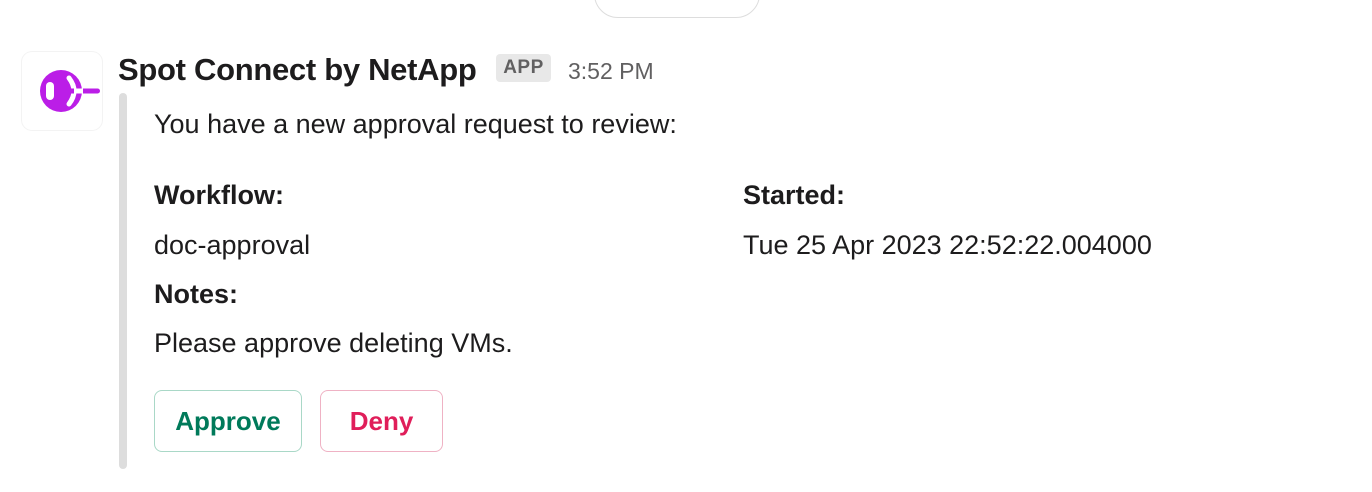 The image size is (1372, 492). Describe the element at coordinates (794, 195) in the screenshot. I see `started-label: Started:` at that location.